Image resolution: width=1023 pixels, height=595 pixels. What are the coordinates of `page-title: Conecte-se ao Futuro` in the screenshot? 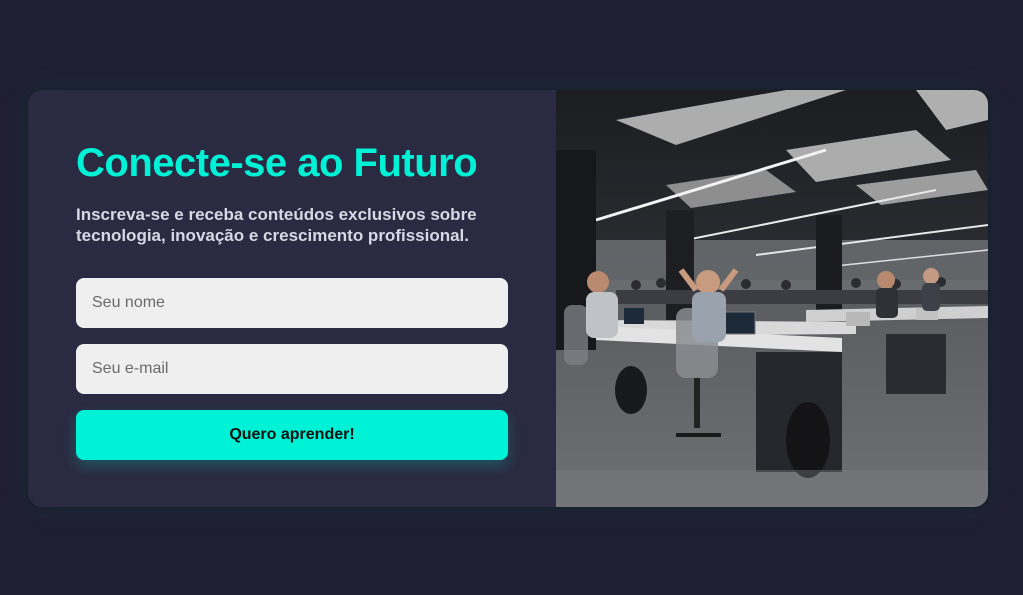 It's located at (277, 163).